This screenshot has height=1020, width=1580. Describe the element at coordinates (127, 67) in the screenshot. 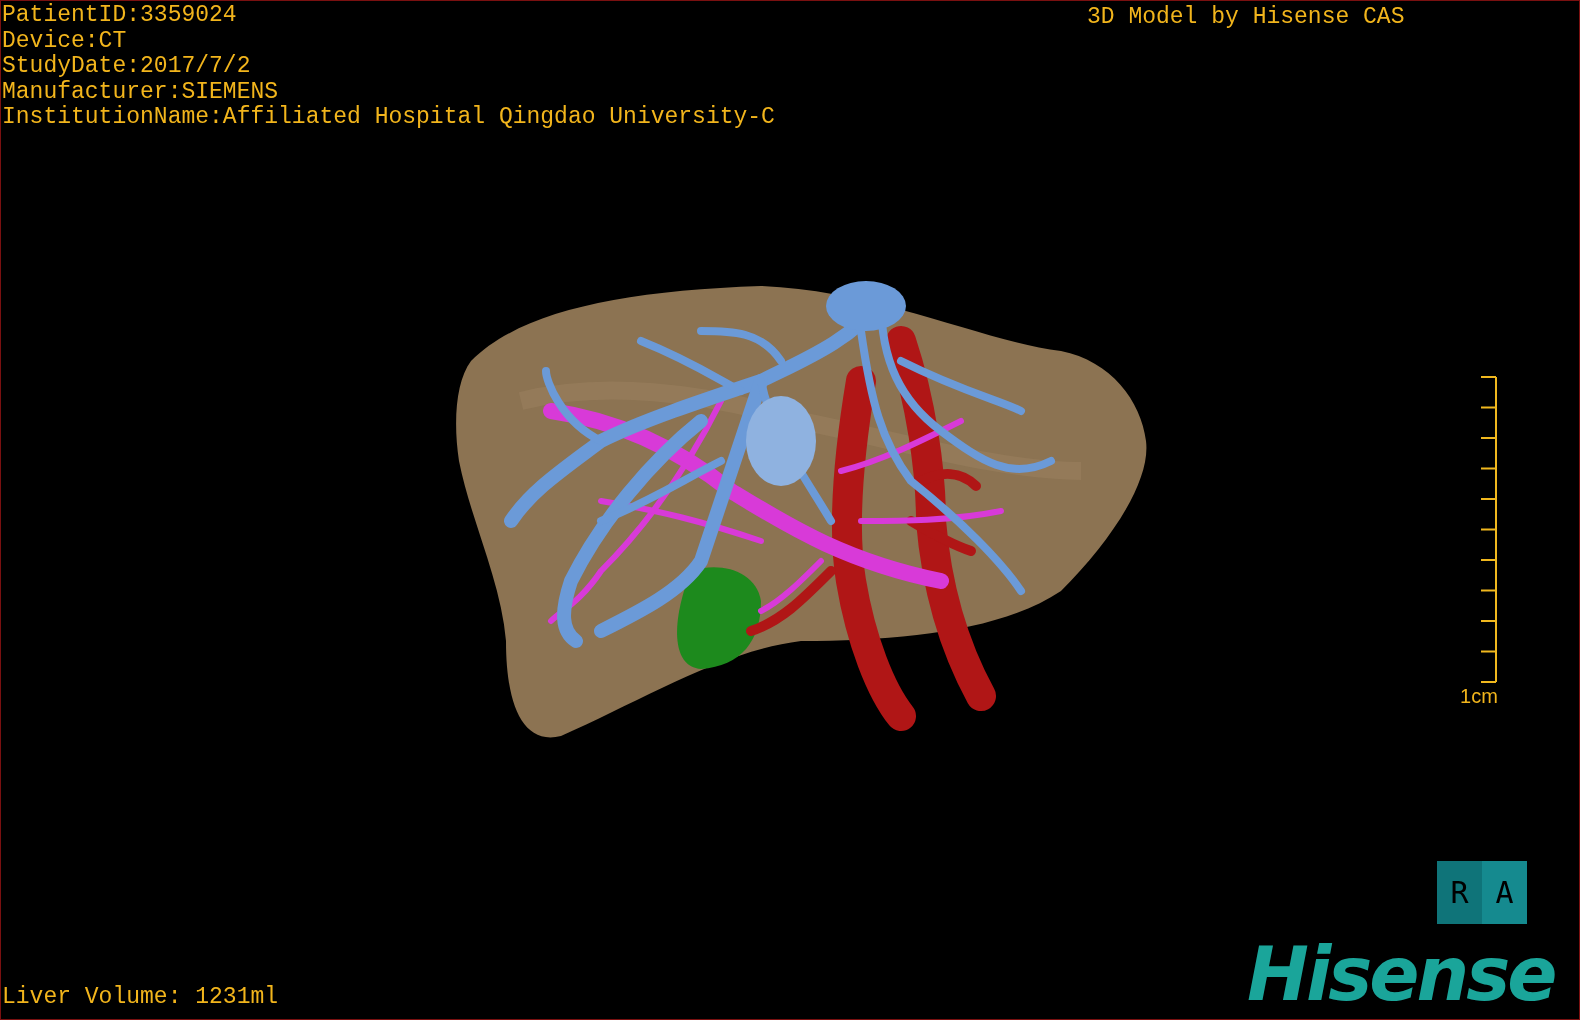

I see `patient-info-text: StudyDate:2017/7/2` at that location.